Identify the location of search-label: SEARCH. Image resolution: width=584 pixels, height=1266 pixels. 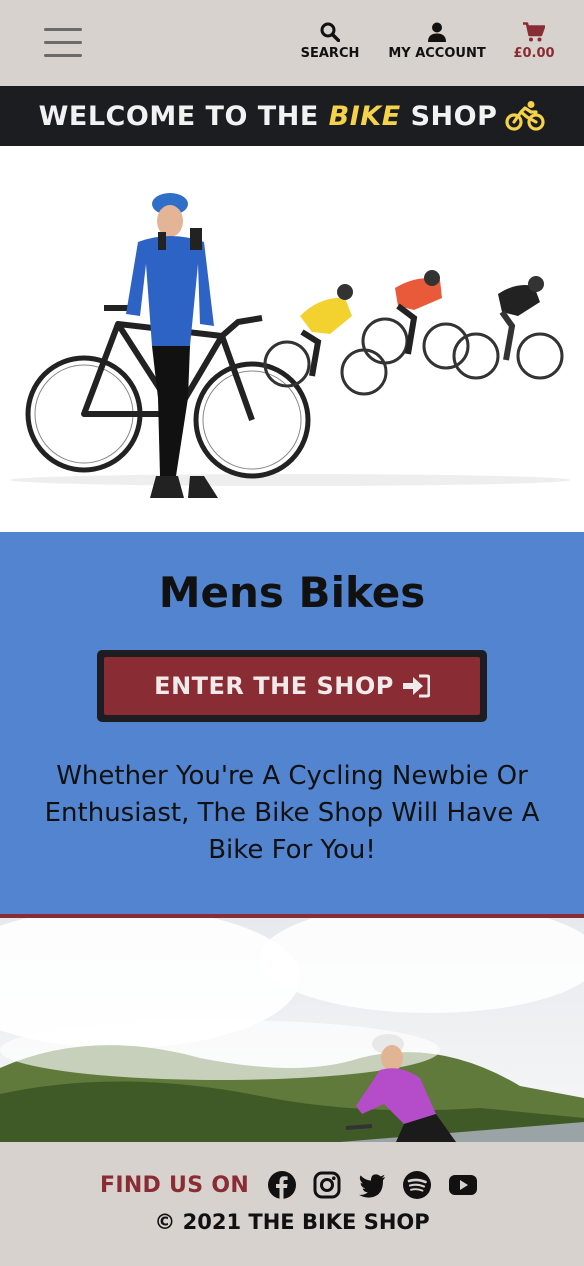
(330, 53).